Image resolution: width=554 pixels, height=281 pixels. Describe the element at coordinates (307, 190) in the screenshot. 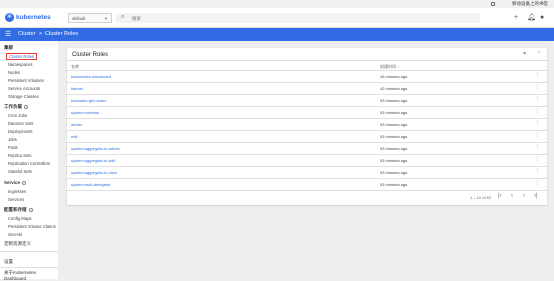

I see `row-divider` at that location.